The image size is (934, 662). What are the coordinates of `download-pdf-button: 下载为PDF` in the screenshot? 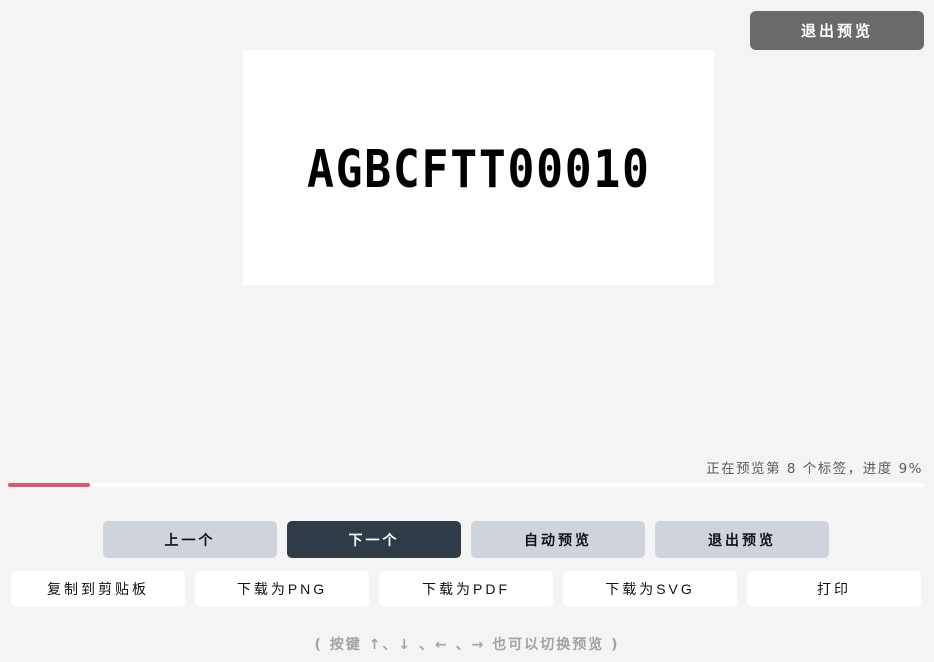 It's located at (466, 589).